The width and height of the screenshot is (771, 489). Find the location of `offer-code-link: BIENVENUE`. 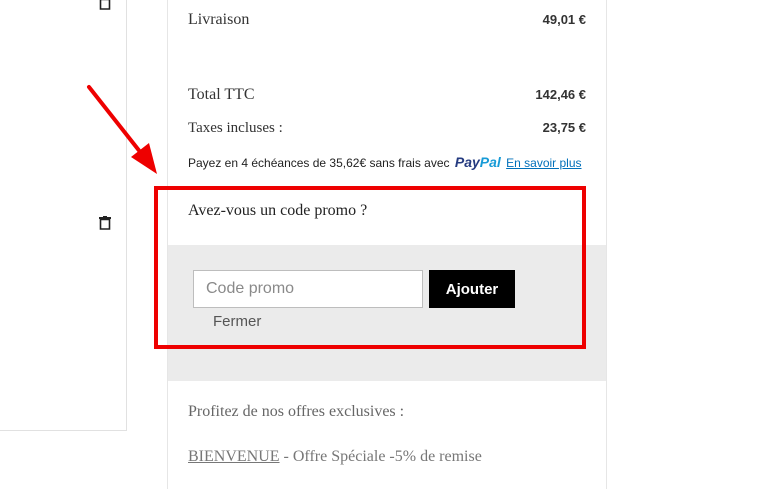

offer-code-link: BIENVENUE is located at coordinates (234, 456).